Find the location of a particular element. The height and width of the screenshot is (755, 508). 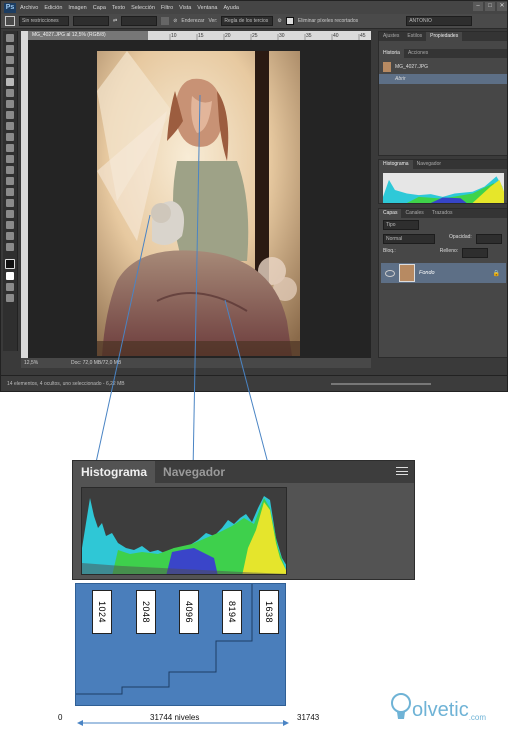

menu-vista: Vista is located at coordinates (185, 8).